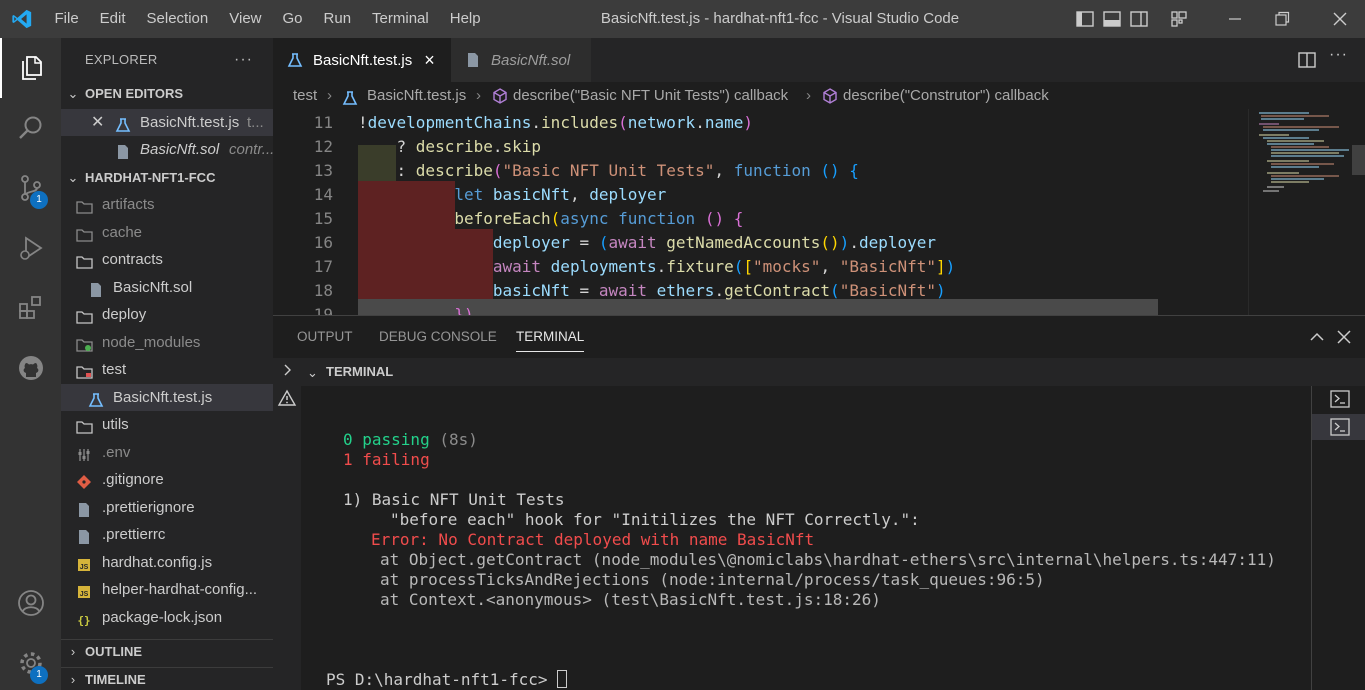 This screenshot has width=1365, height=690. I want to click on panel-tab-terminal: TERMINAL, so click(550, 334).